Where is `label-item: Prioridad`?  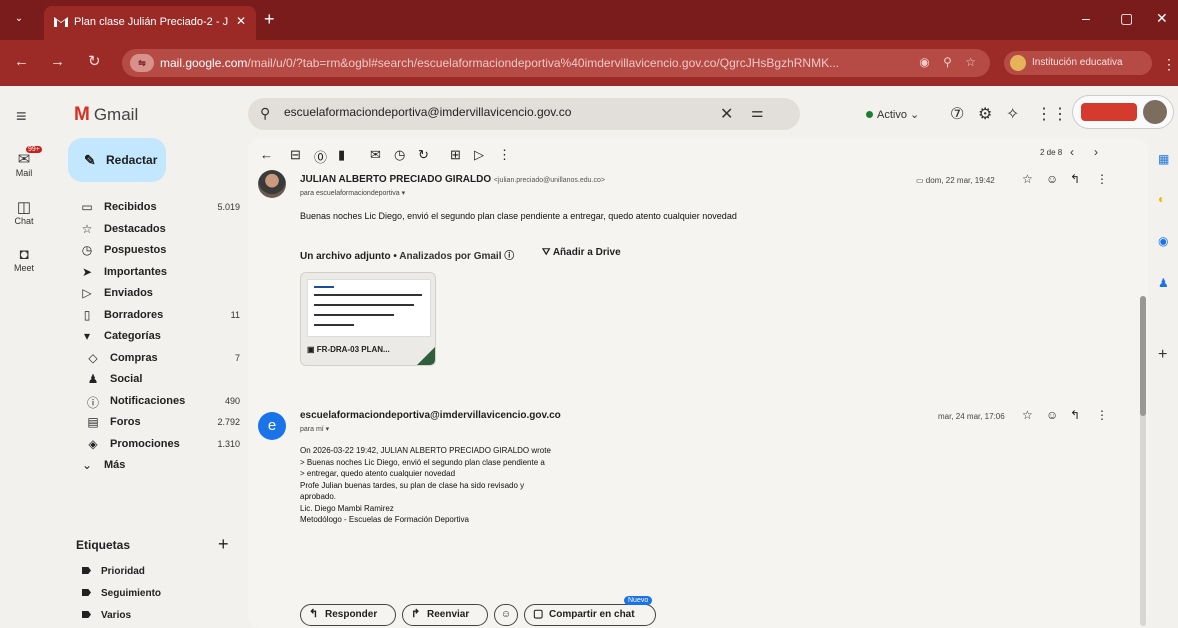
label-item: Prioridad is located at coordinates (113, 571).